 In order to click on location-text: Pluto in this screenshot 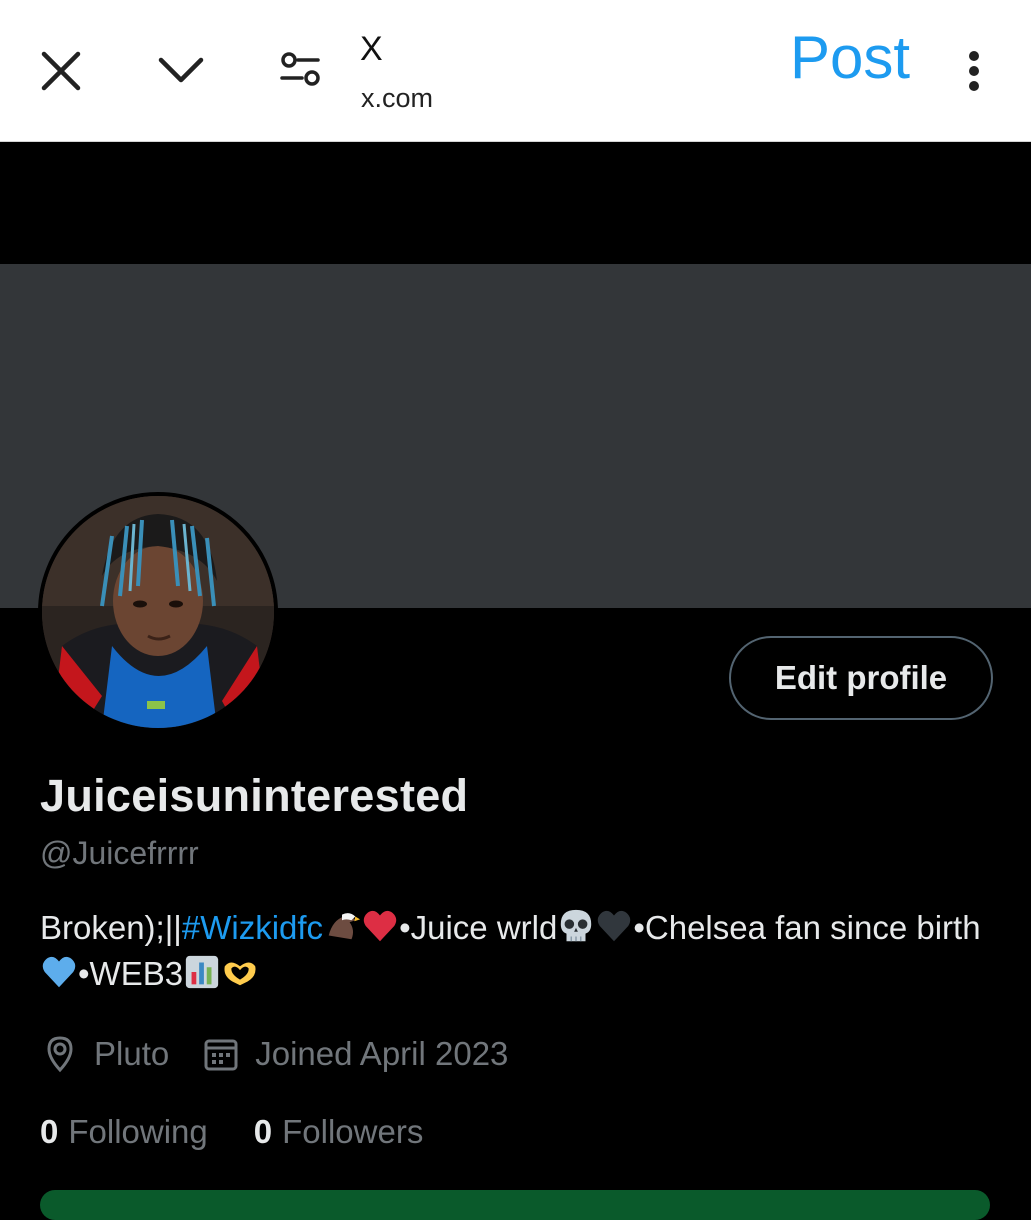, I will do `click(132, 1053)`.